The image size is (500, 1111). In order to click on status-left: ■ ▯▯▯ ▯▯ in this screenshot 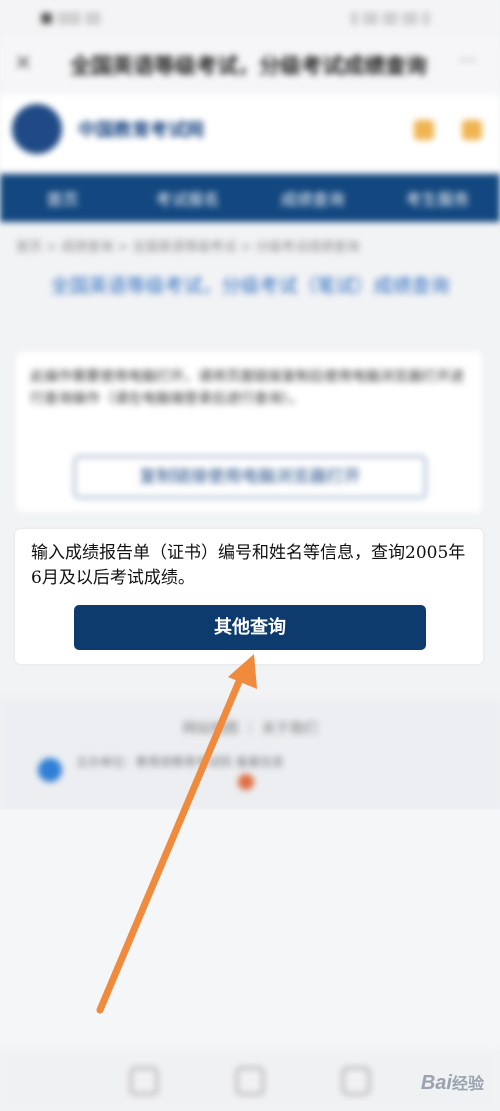, I will do `click(70, 18)`.